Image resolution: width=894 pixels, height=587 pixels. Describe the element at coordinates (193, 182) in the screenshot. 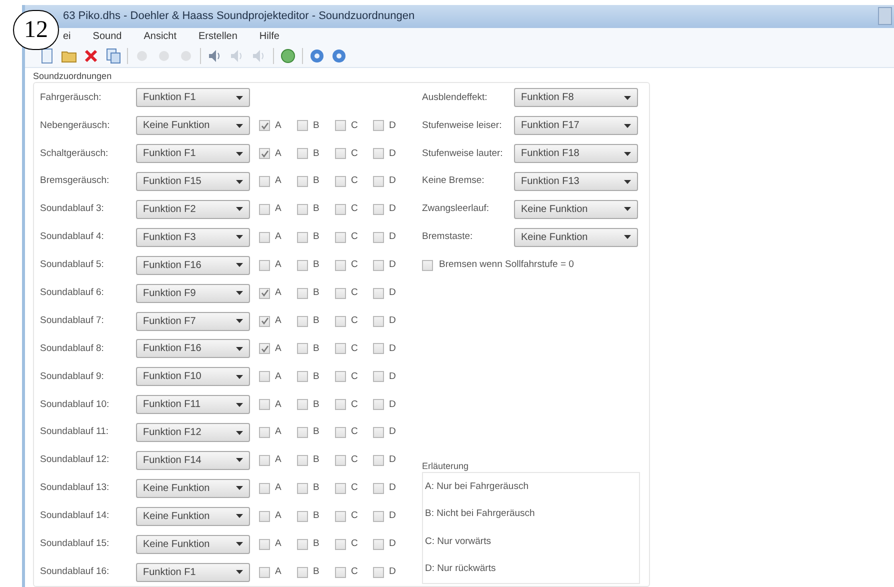

I see `function-dropdown: Funktion F15` at that location.